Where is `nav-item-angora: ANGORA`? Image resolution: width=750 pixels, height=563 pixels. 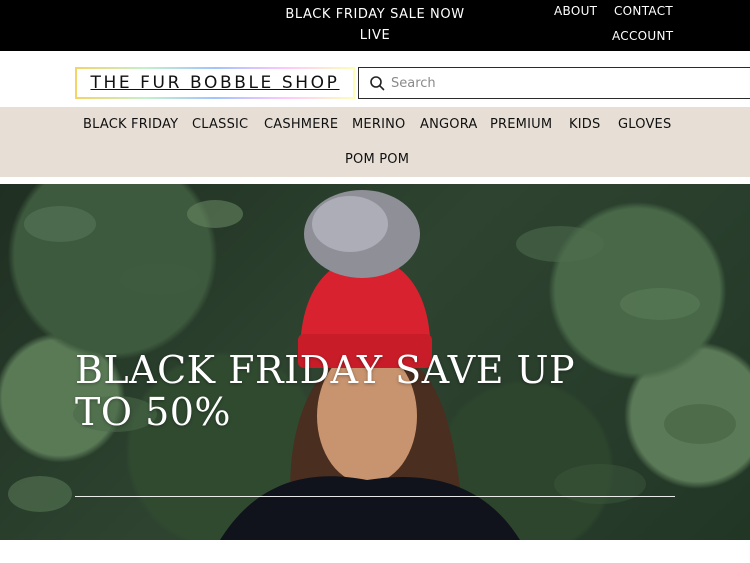
nav-item-angora: ANGORA is located at coordinates (449, 125).